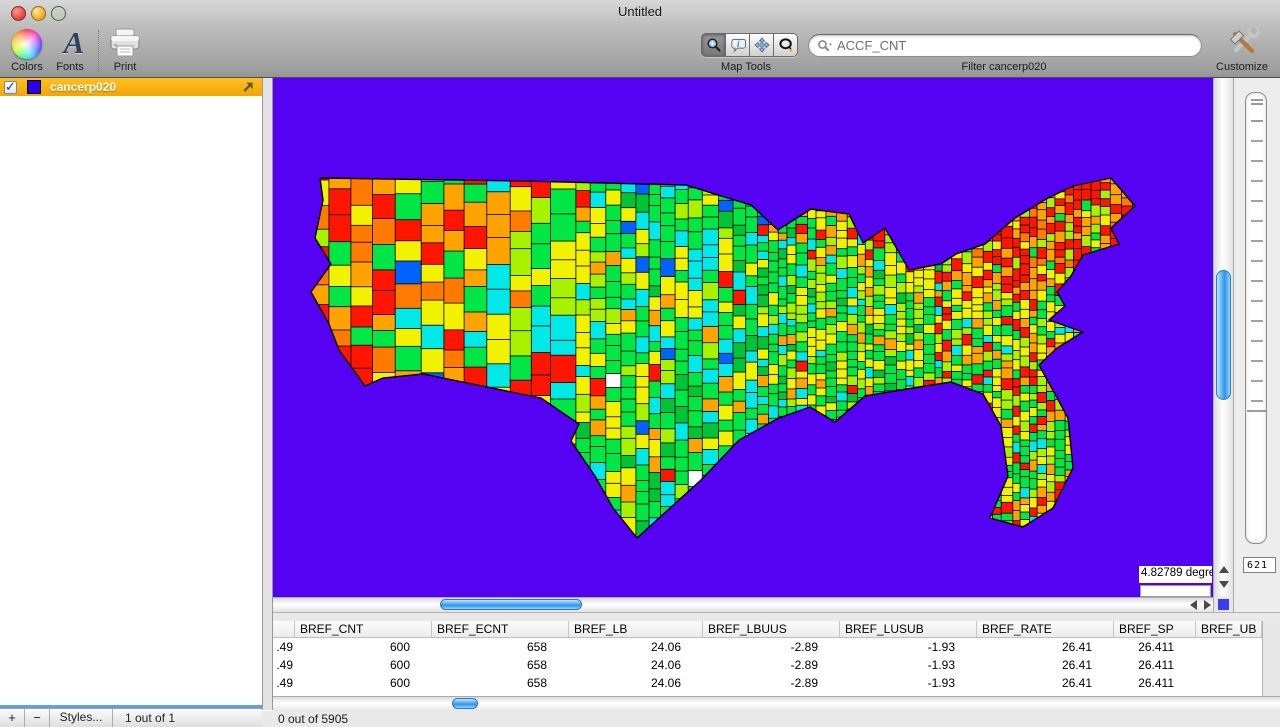  I want to click on customize-tools-icon, so click(1243, 43).